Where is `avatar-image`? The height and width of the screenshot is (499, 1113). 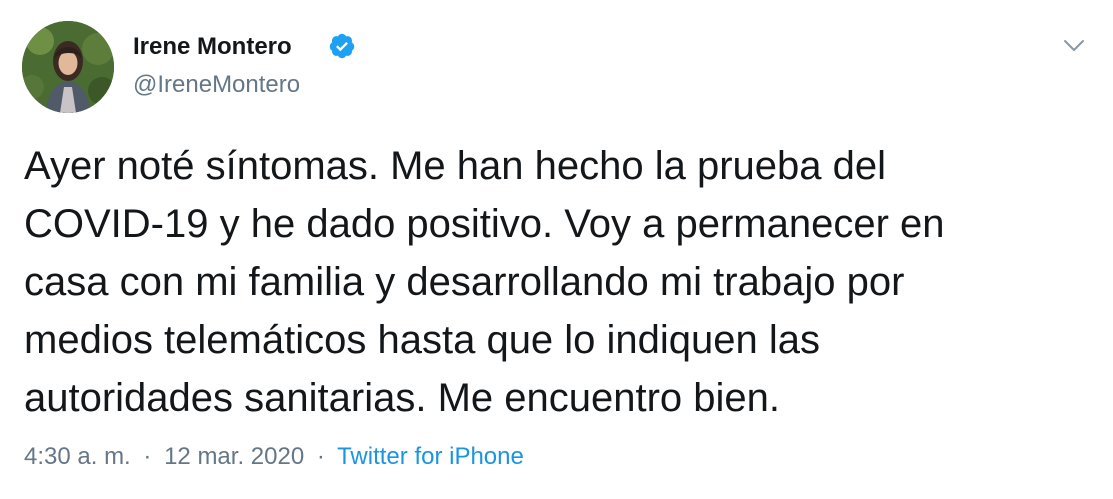 avatar-image is located at coordinates (68, 67).